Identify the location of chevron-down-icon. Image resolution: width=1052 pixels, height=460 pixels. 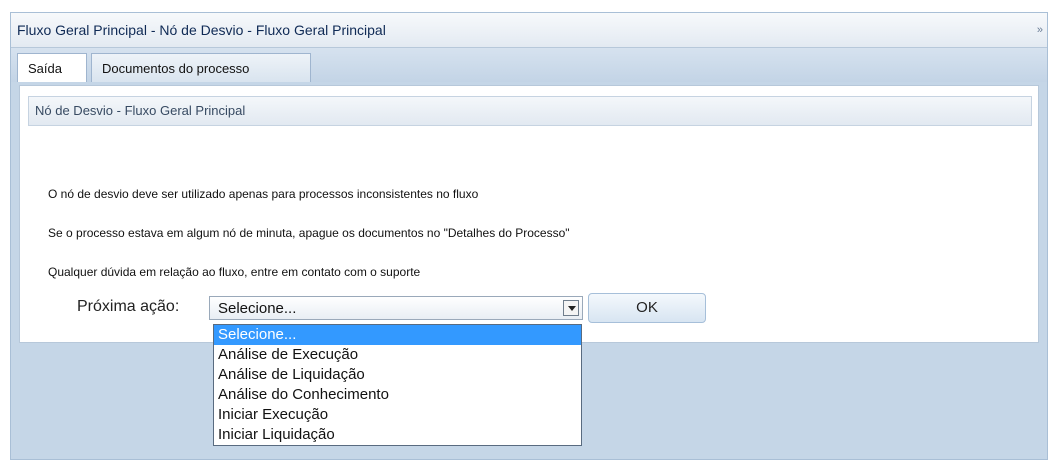
(571, 308).